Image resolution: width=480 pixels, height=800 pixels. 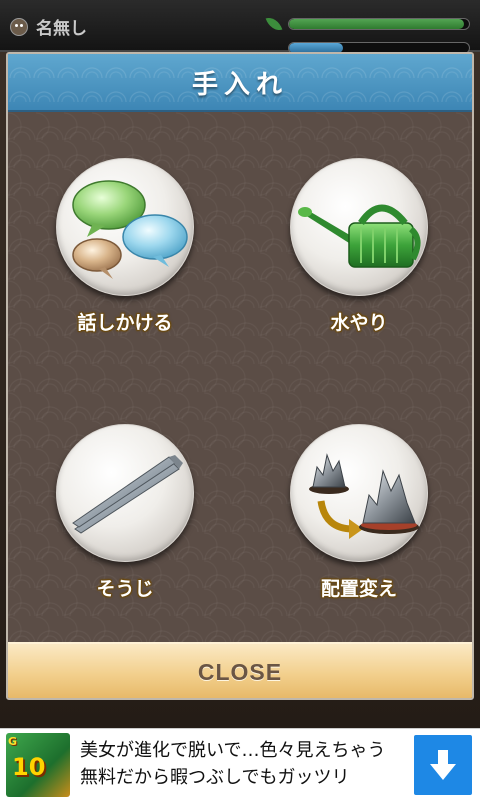 What do you see at coordinates (359, 323) in the screenshot?
I see `water-label: 水やり` at bounding box center [359, 323].